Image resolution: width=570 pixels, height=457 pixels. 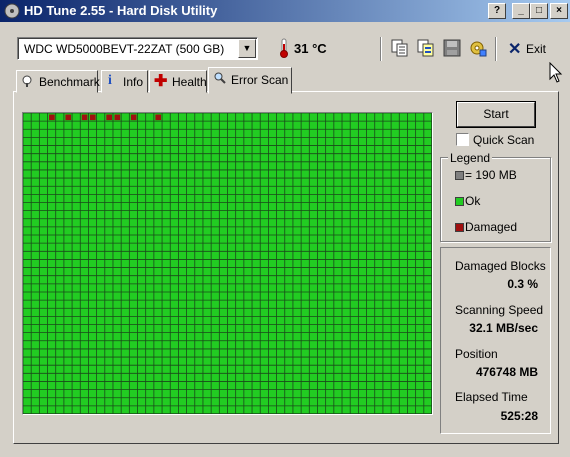 What do you see at coordinates (503, 328) in the screenshot?
I see `scanning-speed-value: 32.1 MB/sec` at bounding box center [503, 328].